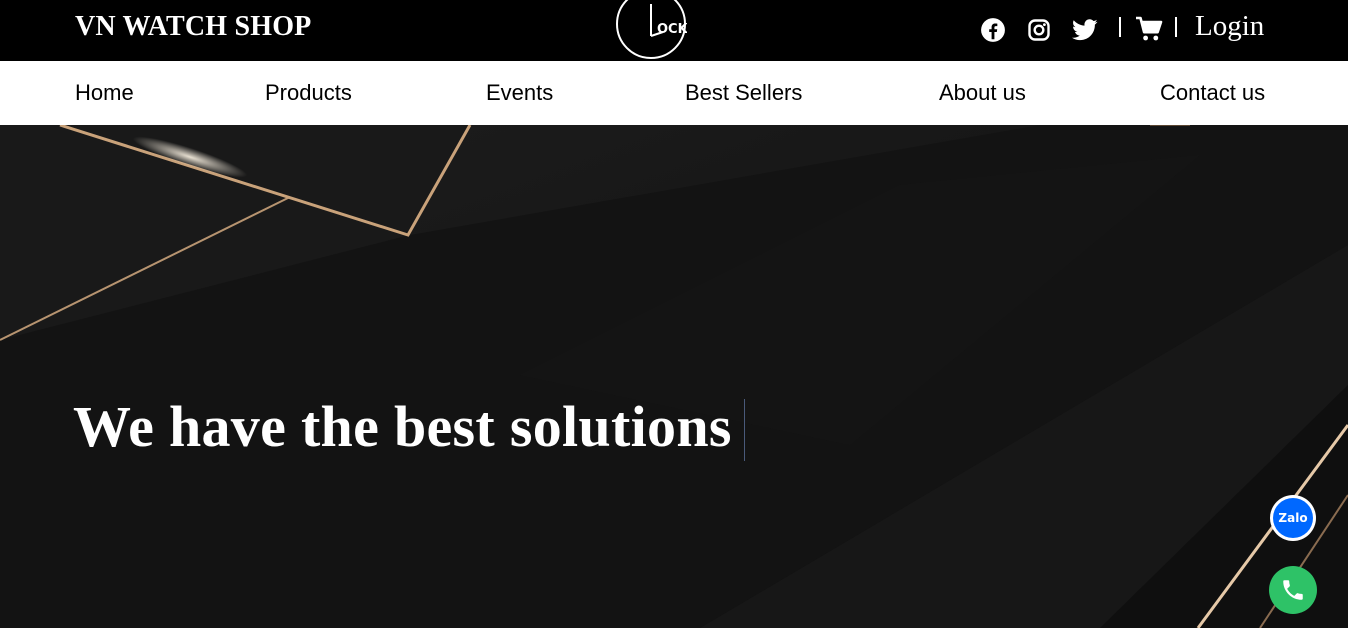 This screenshot has width=1348, height=628. I want to click on facebook-icon, so click(993, 30).